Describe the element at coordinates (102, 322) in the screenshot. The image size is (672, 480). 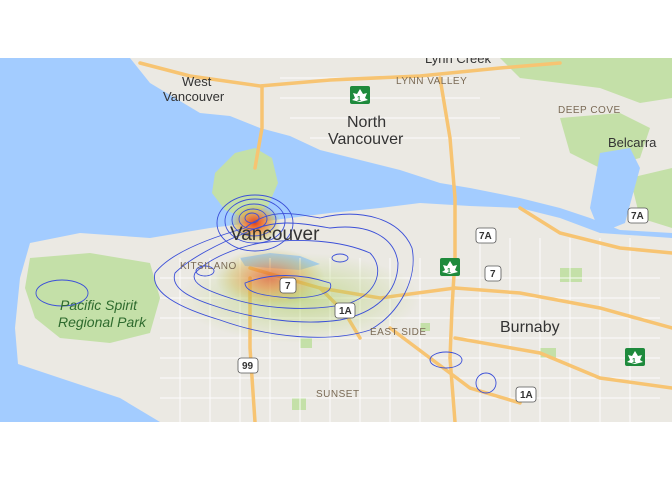
I see `label-pacific-spirit-2: Regional Park` at that location.